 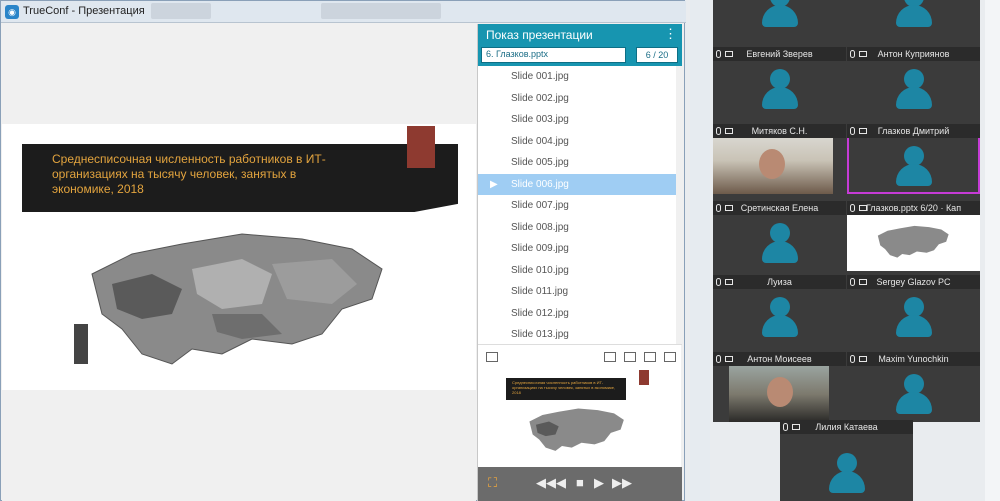 I want to click on slide-item-label: Slide 013.jpg, so click(x=540, y=334).